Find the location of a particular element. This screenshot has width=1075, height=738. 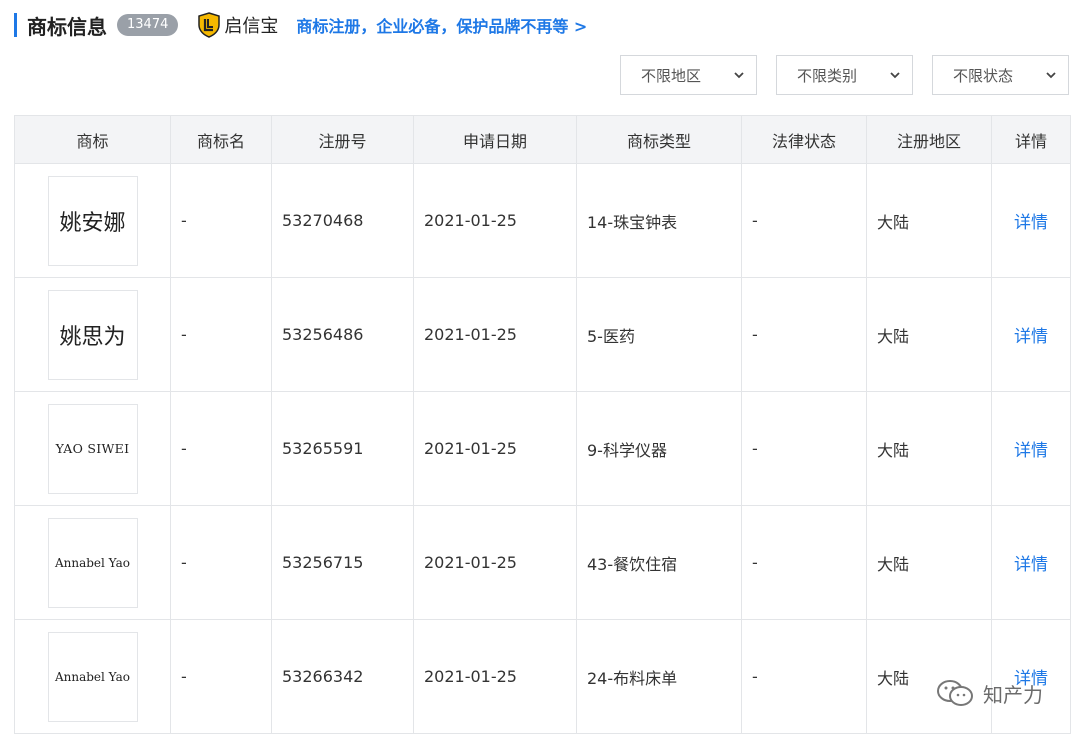

filter-bar: 不限地区 不限类别 不限状态 is located at coordinates (844, 75).